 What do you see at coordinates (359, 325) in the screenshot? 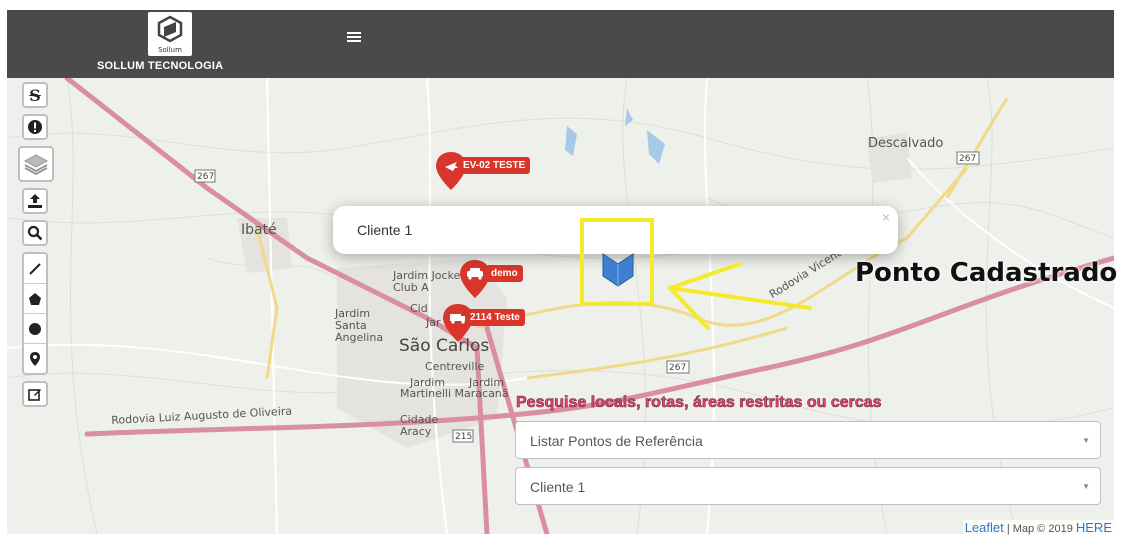
I see `place-label-santa-angelina: Jardim Santa Angelina` at bounding box center [359, 325].